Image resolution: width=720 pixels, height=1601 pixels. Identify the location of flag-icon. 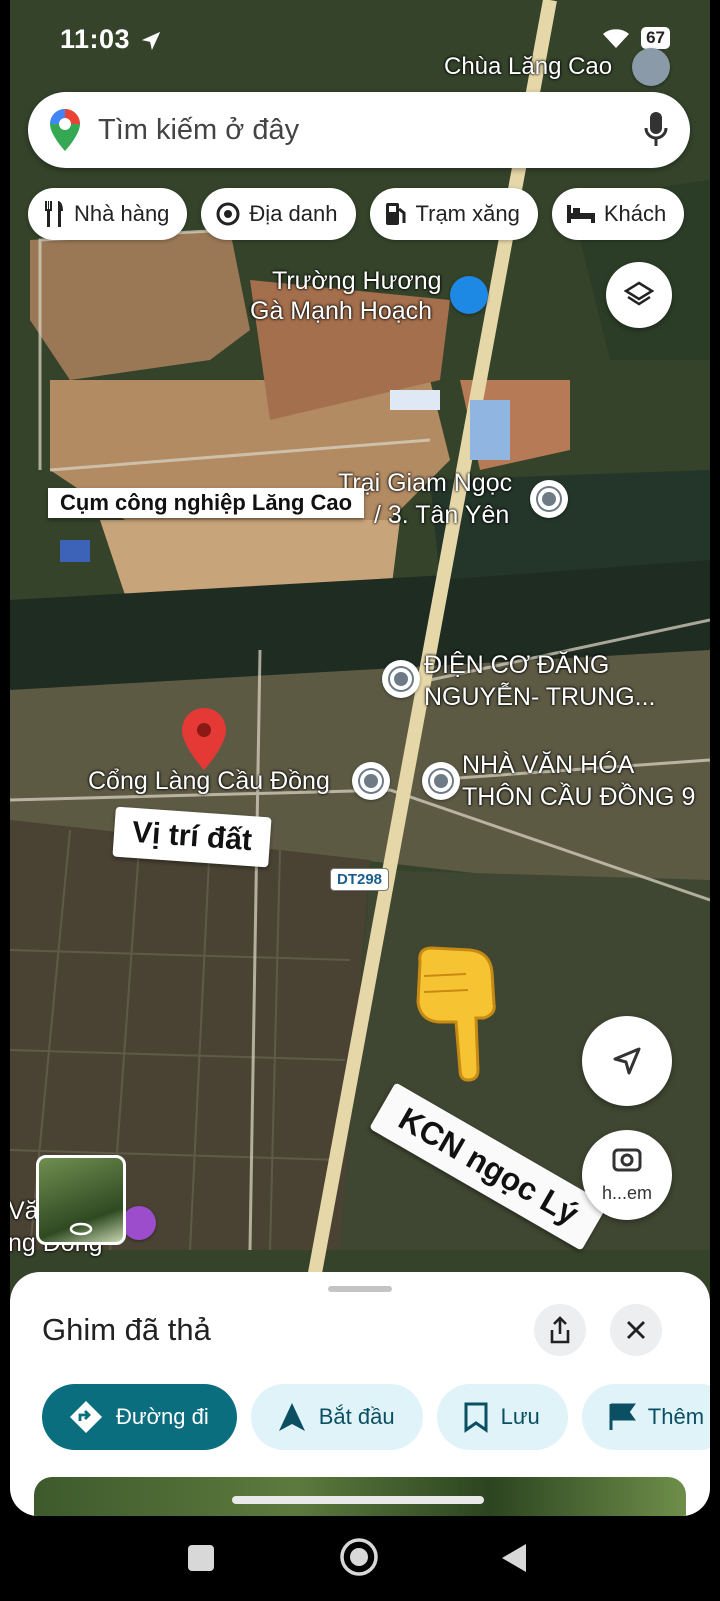
(622, 1416).